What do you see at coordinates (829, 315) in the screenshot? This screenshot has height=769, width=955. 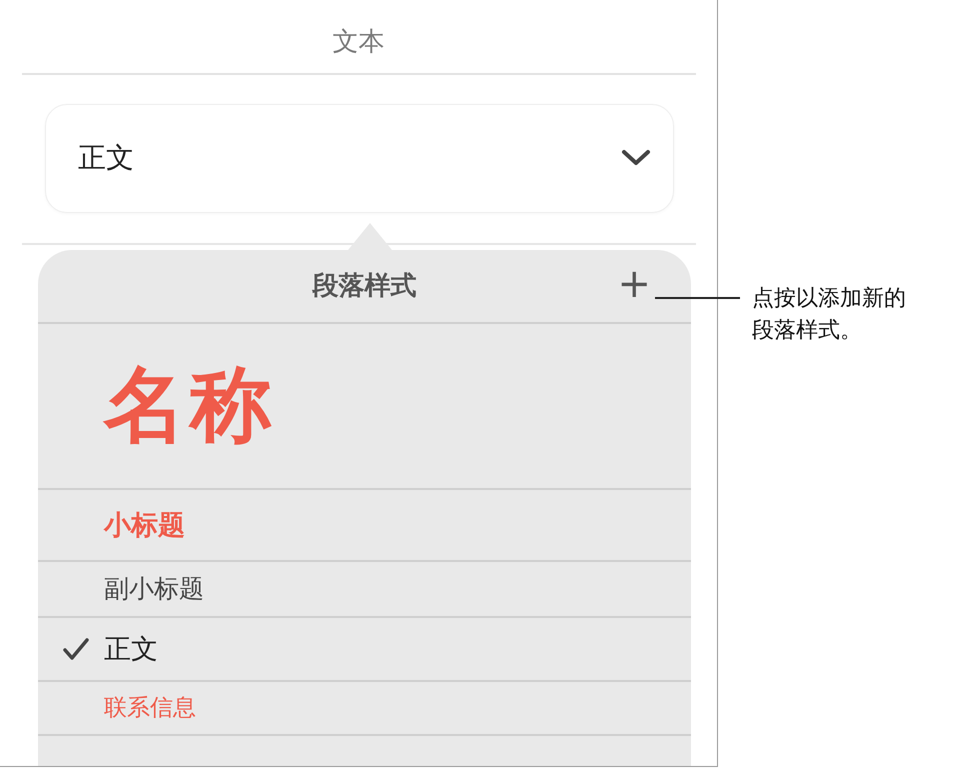 I see `callout-text: 点按以添加新的段落样式。` at bounding box center [829, 315].